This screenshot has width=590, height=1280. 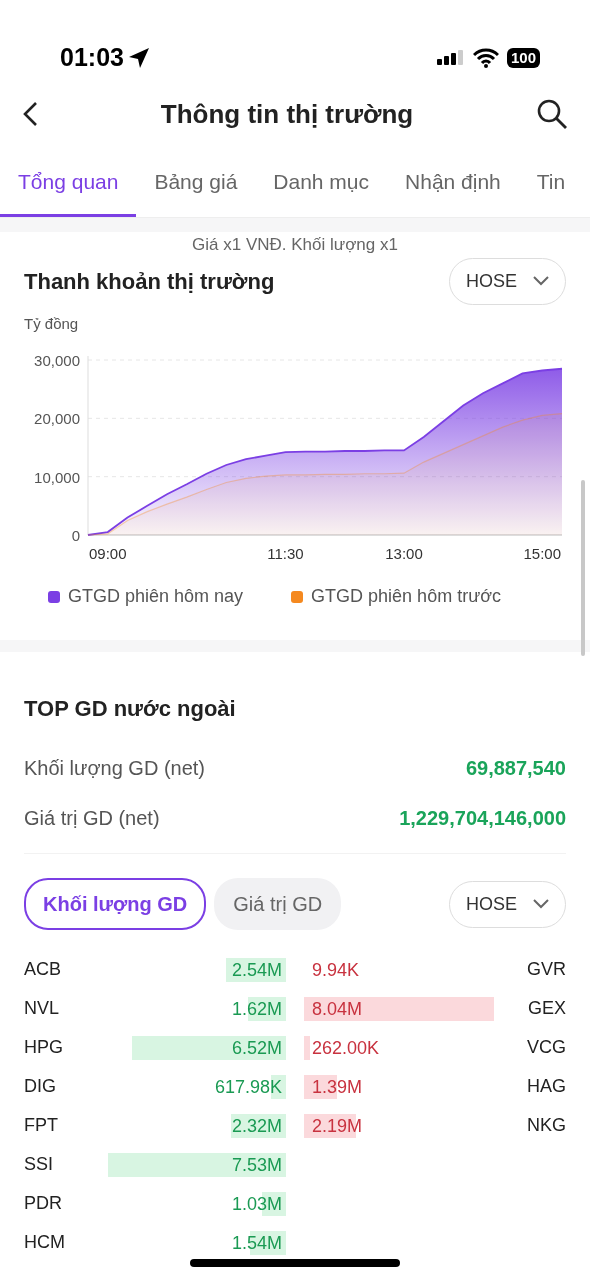 I want to click on page-title: Thông tin thị trường, so click(x=287, y=114).